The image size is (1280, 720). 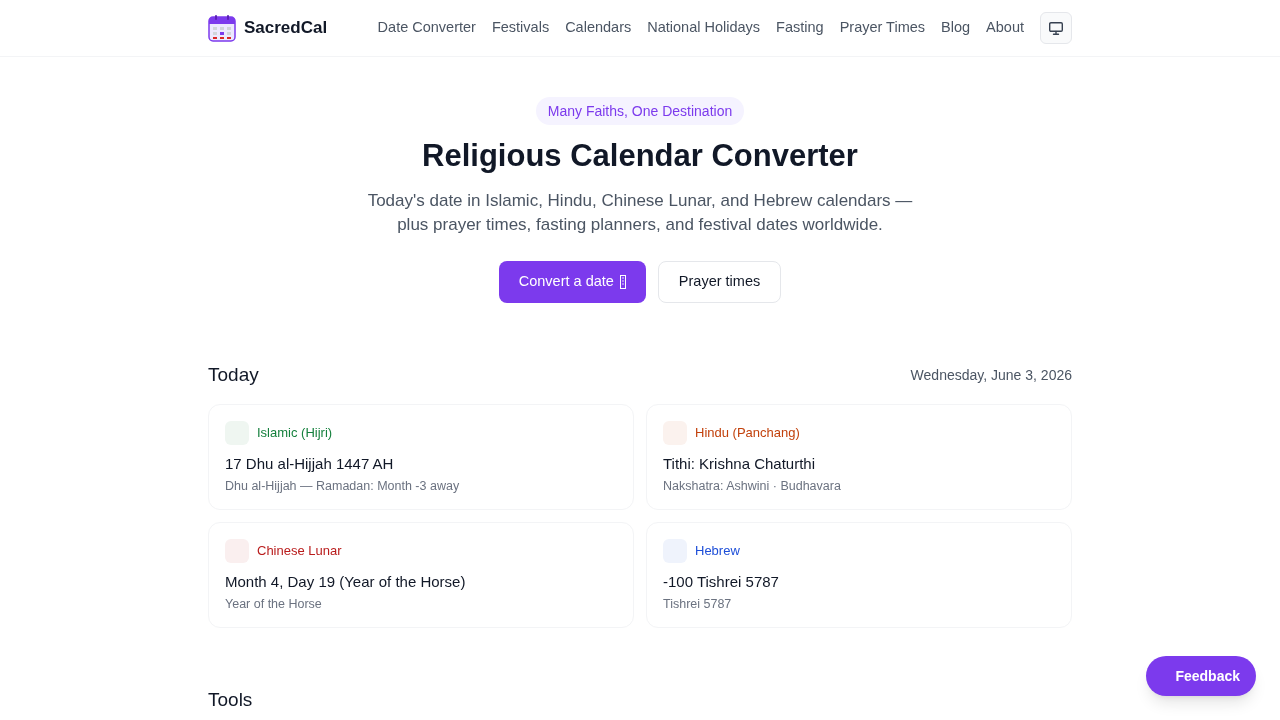 What do you see at coordinates (991, 375) in the screenshot?
I see `current-date: Wednesday, June 3, 2026` at bounding box center [991, 375].